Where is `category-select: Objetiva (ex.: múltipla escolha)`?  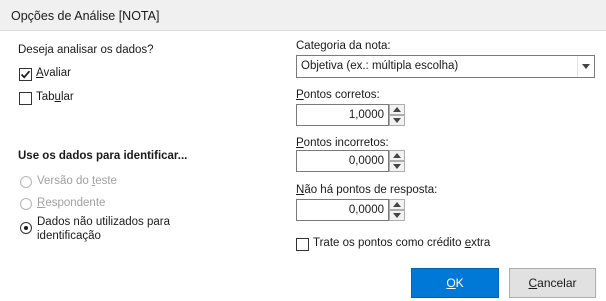
category-select: Objetiva (ex.: múltipla escolha) is located at coordinates (445, 66).